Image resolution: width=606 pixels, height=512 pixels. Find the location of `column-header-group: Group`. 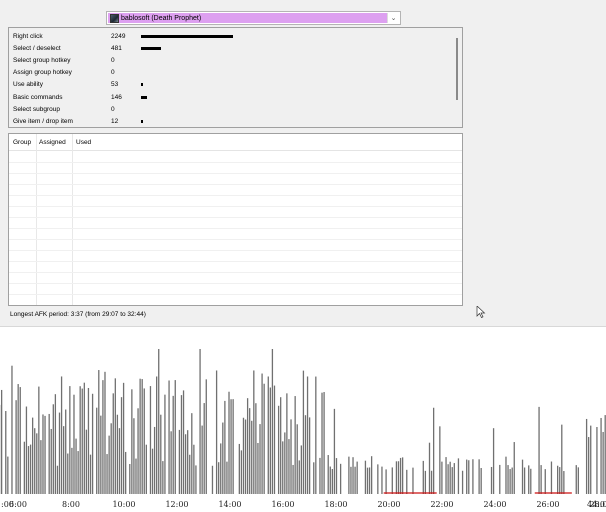

column-header-group: Group is located at coordinates (22, 142).